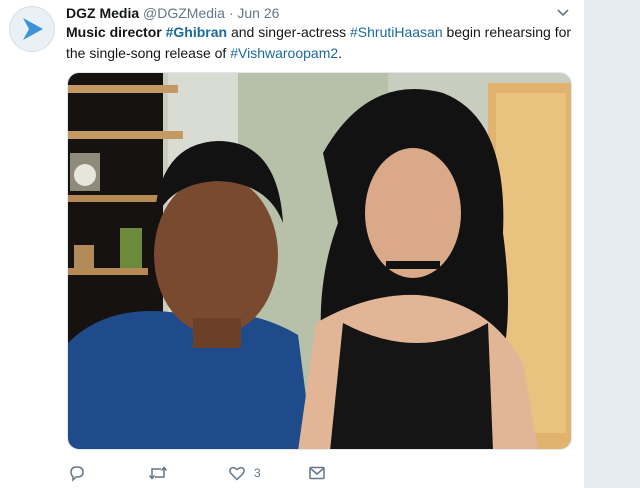 Image resolution: width=640 pixels, height=488 pixels. I want to click on author-handle: @DGZMedia, so click(184, 13).